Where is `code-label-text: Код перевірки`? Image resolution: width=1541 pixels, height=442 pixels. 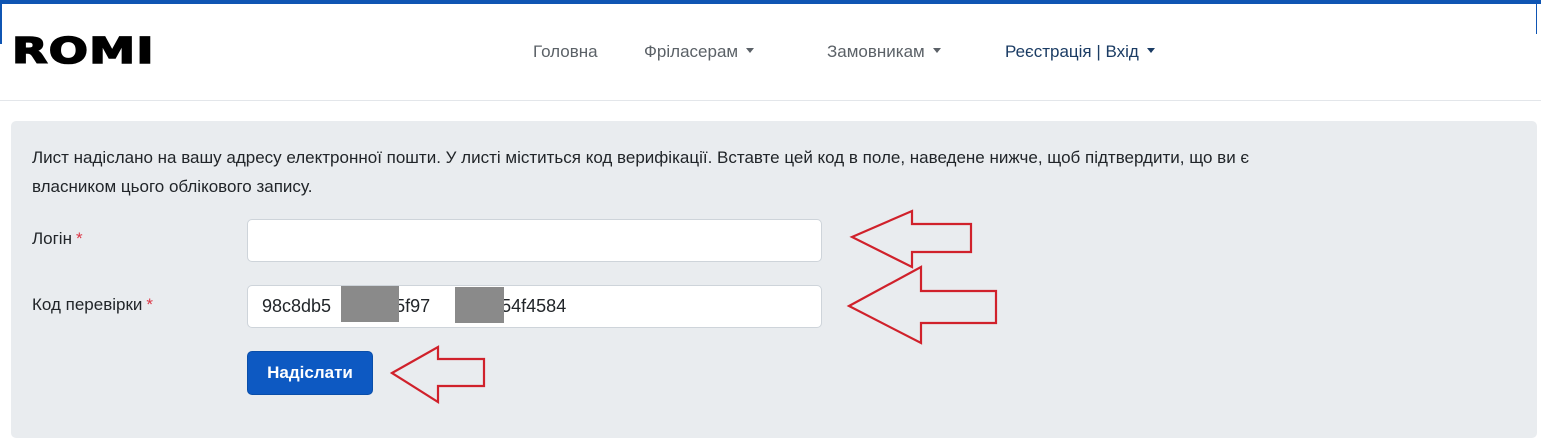
code-label-text: Код перевірки is located at coordinates (87, 304).